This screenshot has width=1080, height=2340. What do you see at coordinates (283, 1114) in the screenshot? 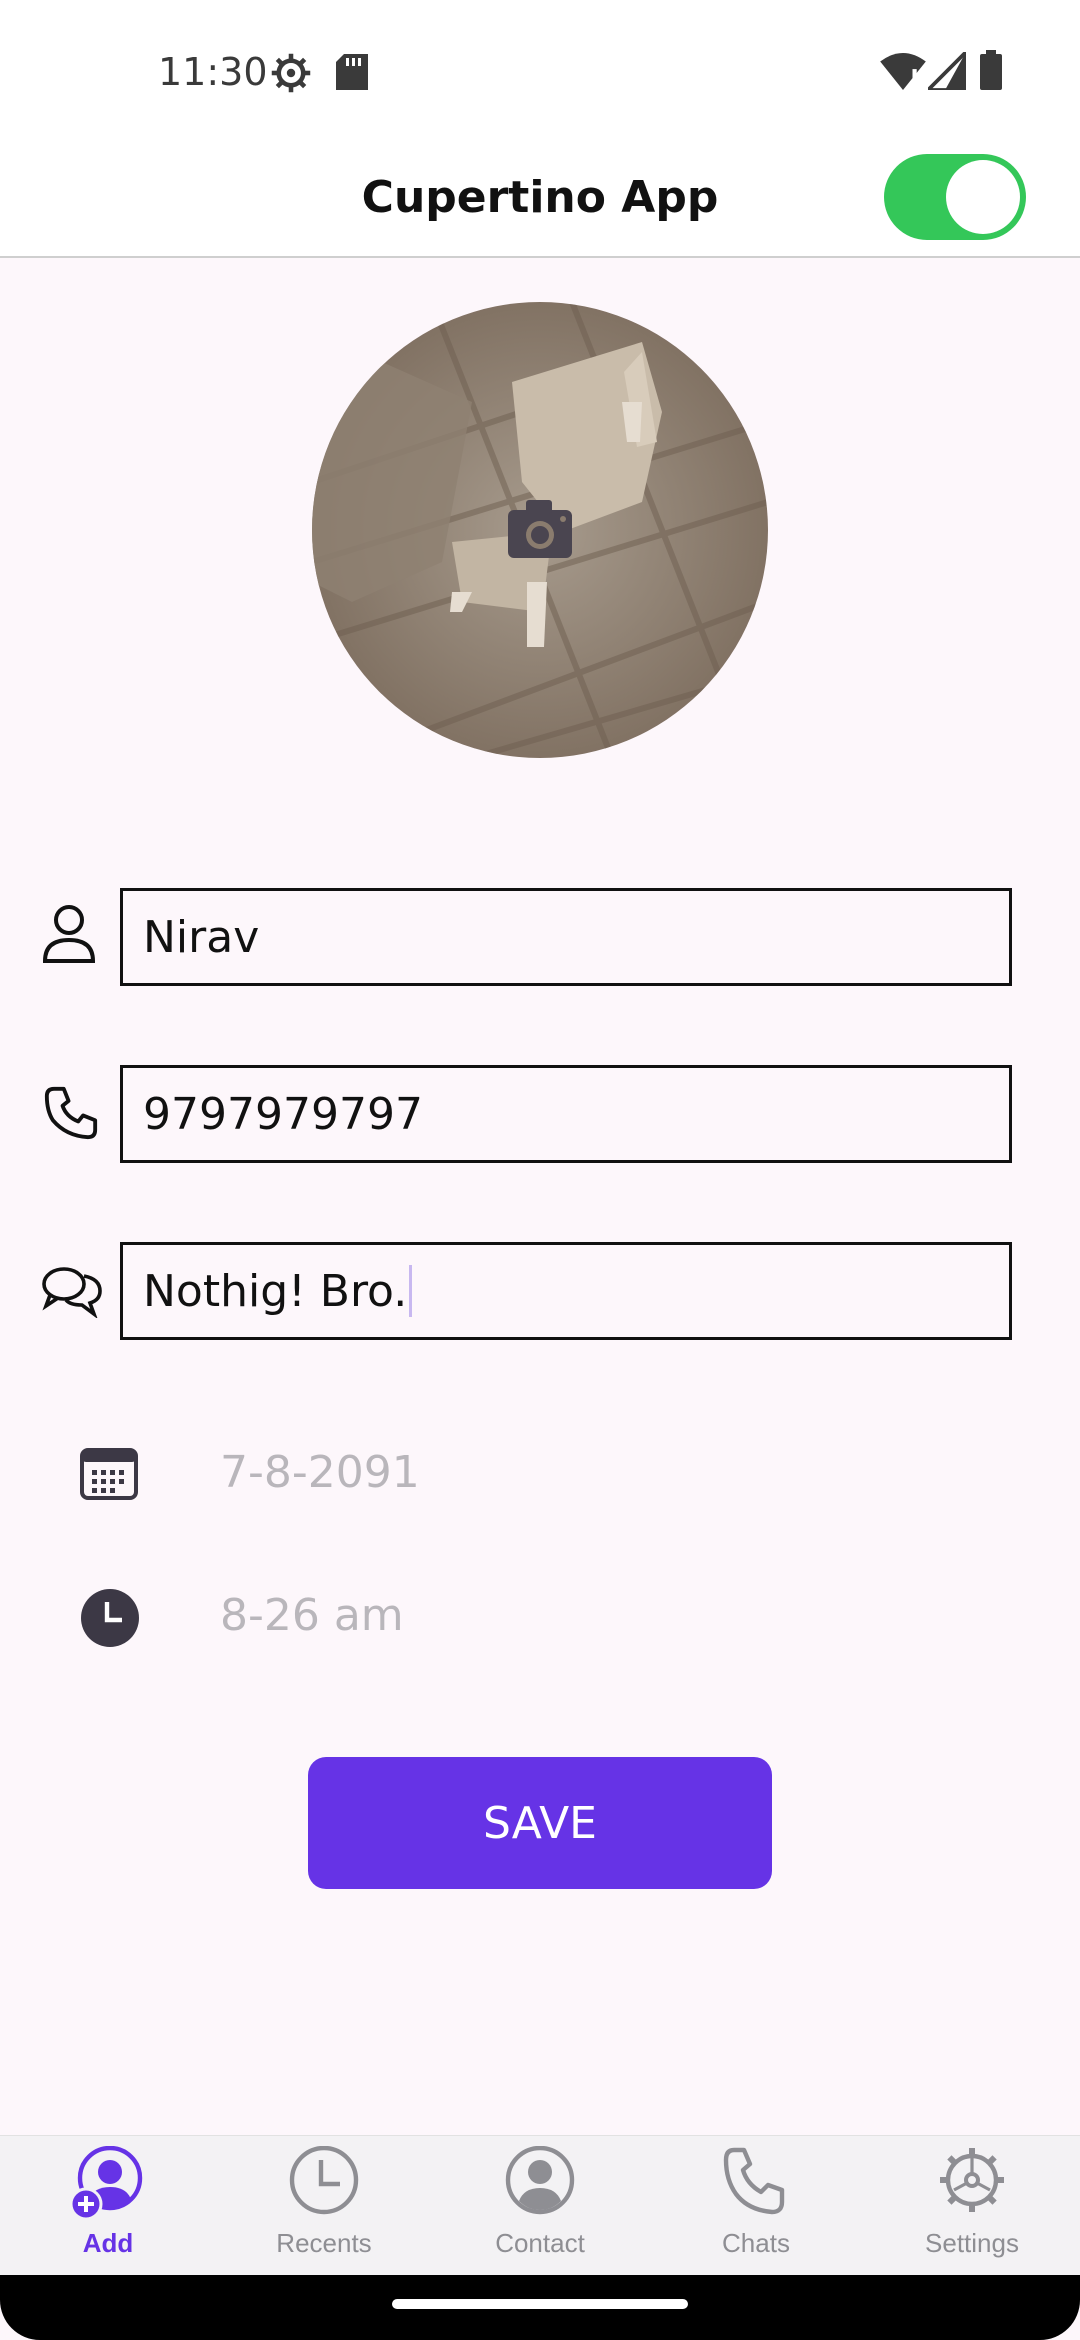
I see `phone-field-value: 9797979797` at bounding box center [283, 1114].